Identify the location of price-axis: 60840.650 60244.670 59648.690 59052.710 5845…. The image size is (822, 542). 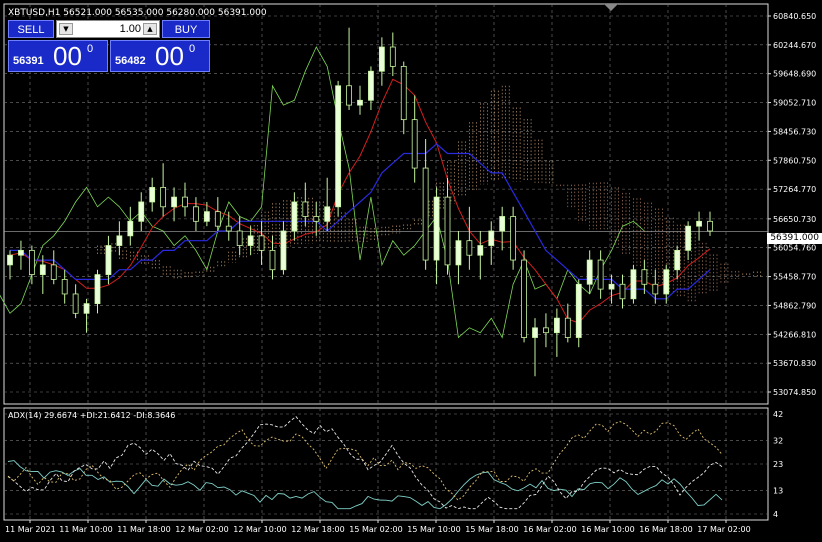
(792, 204).